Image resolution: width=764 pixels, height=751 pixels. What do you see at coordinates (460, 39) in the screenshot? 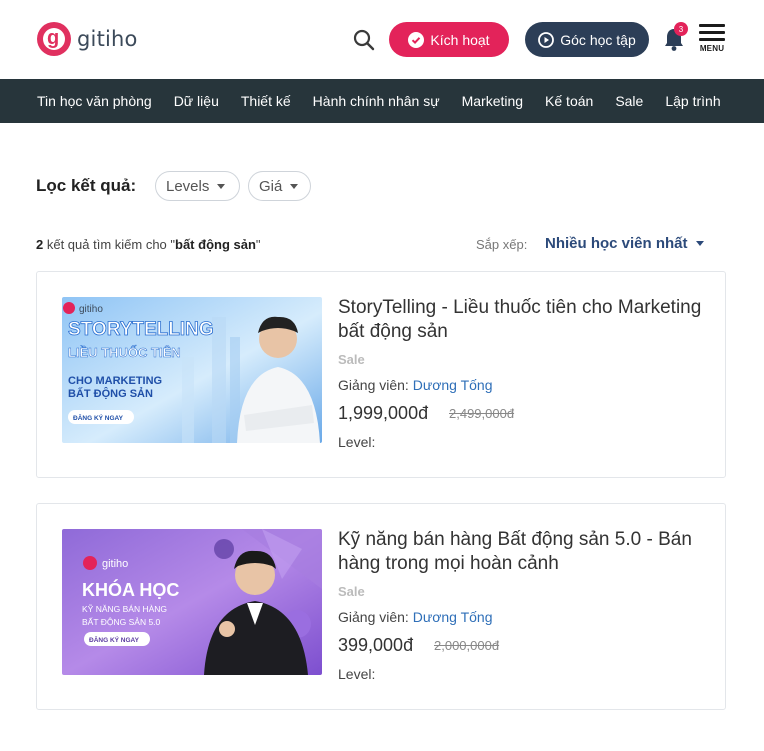
I see `activate-label: Kích hoạt` at bounding box center [460, 39].